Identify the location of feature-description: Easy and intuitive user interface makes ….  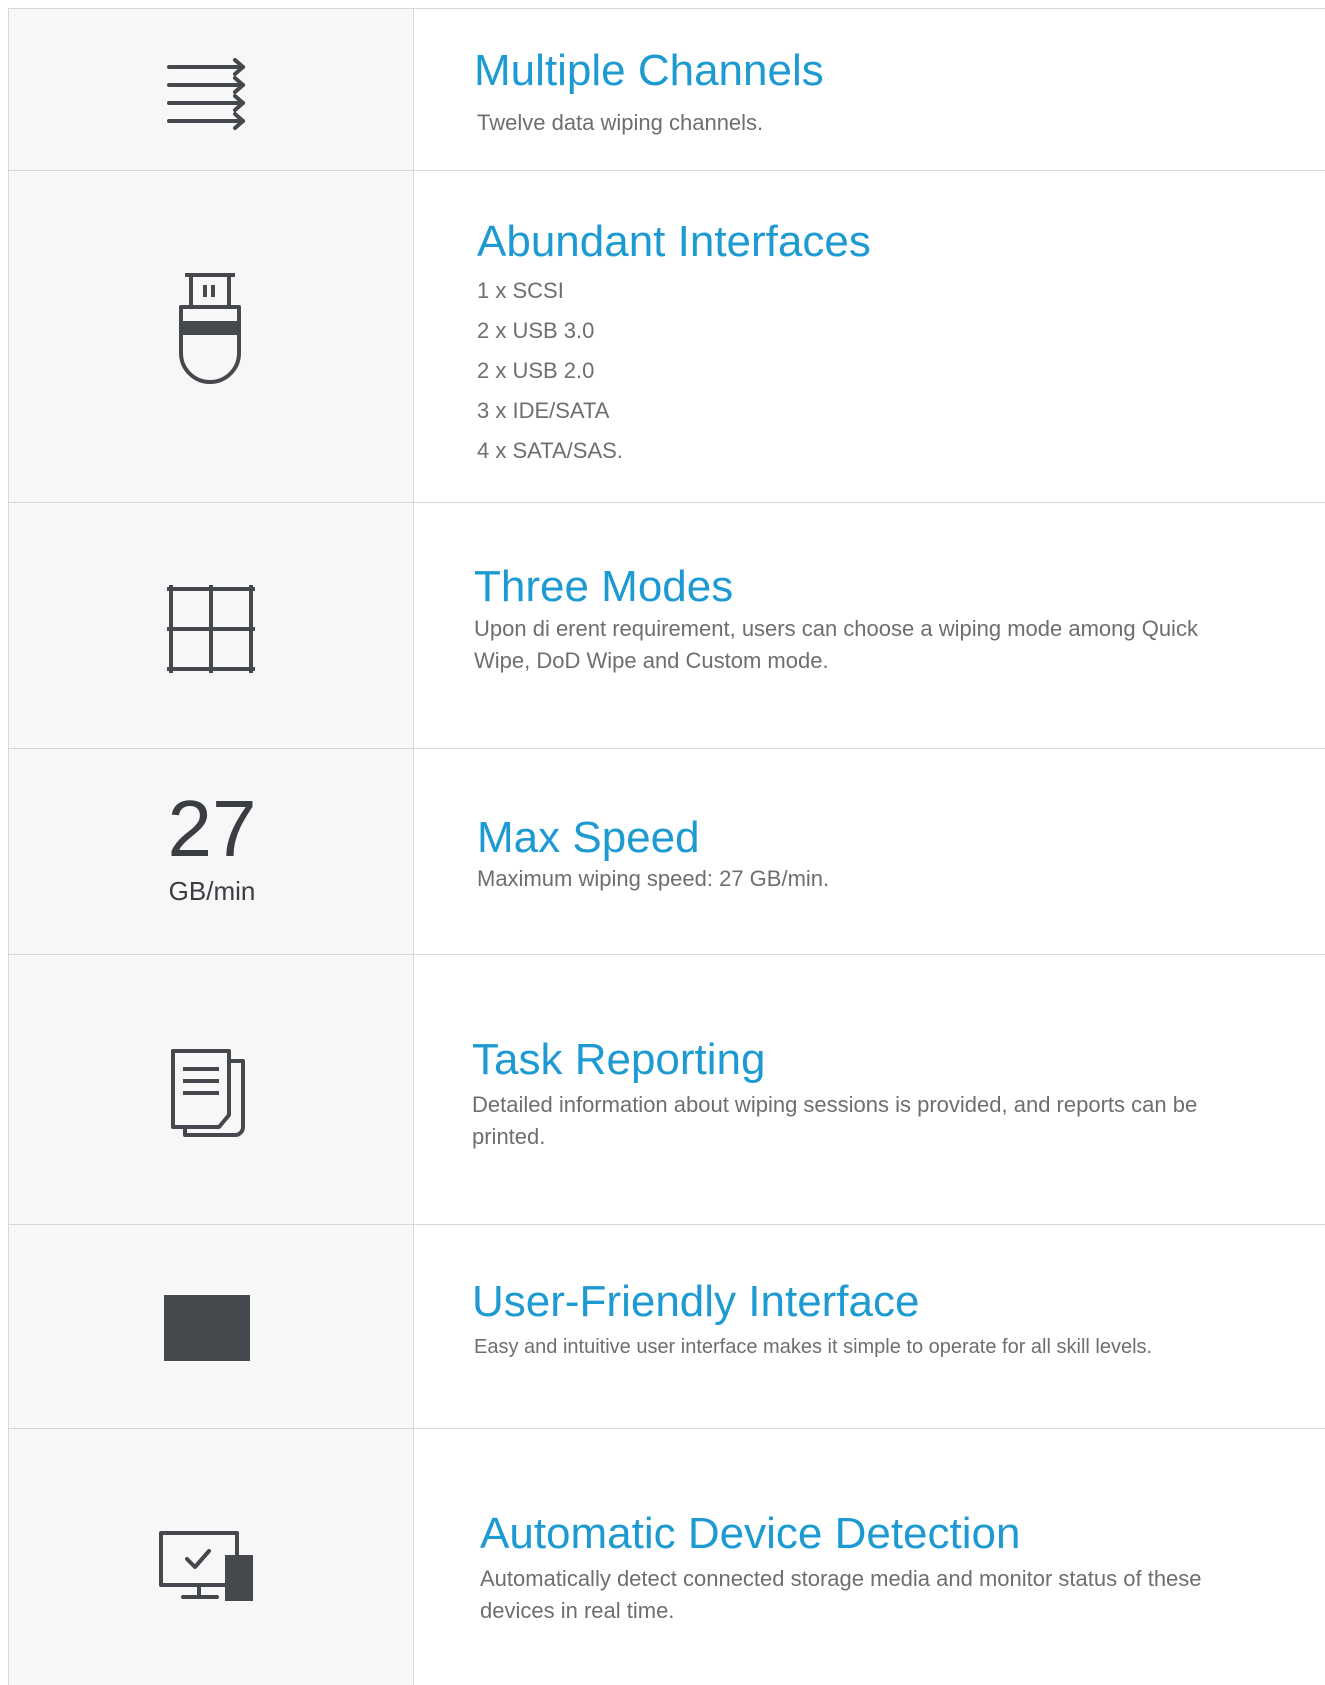
(813, 1347).